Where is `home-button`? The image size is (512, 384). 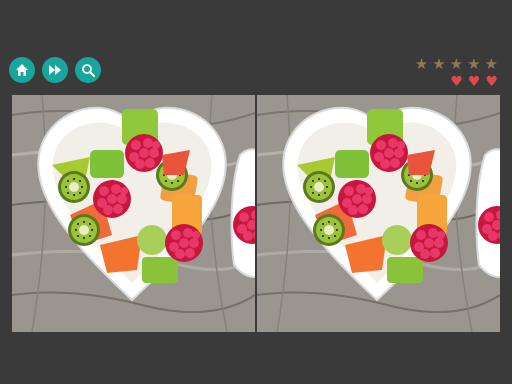
home-button is located at coordinates (22, 70).